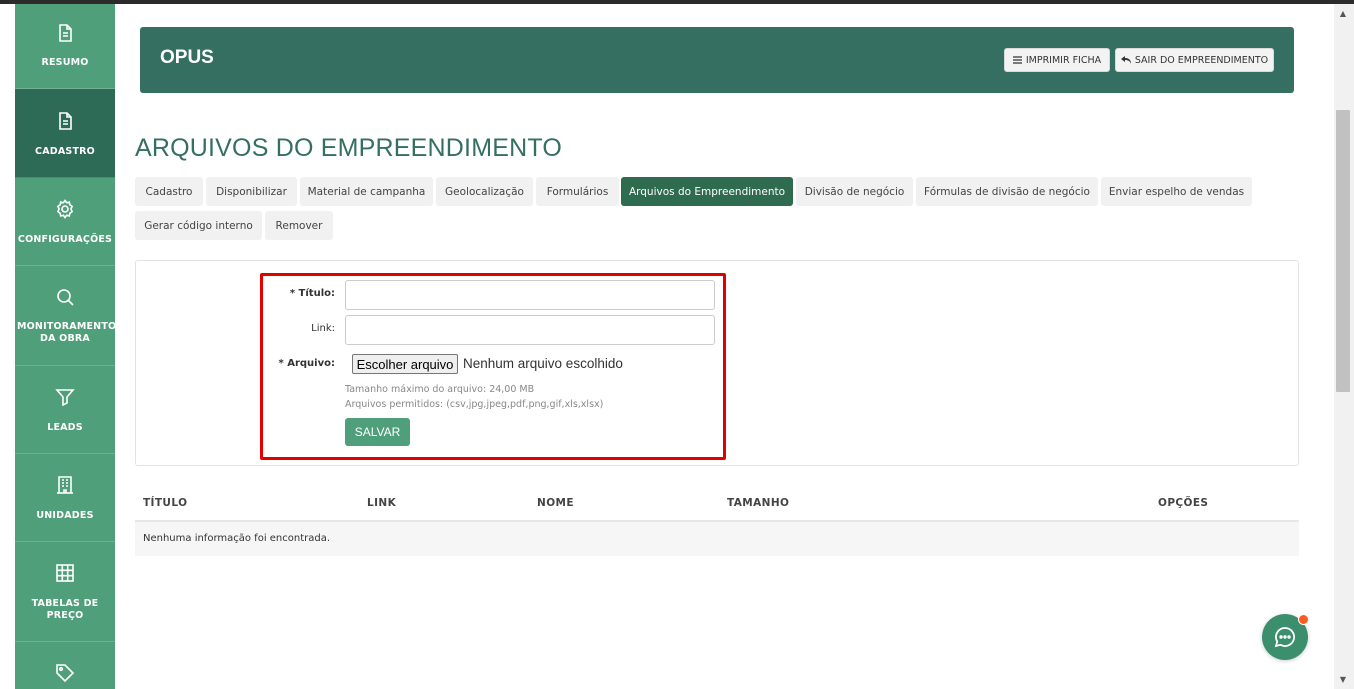  What do you see at coordinates (65, 673) in the screenshot?
I see `tag-icon` at bounding box center [65, 673].